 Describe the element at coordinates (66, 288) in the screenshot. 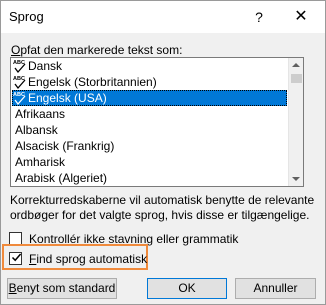

I see `set-default-text: enyt som standard` at that location.